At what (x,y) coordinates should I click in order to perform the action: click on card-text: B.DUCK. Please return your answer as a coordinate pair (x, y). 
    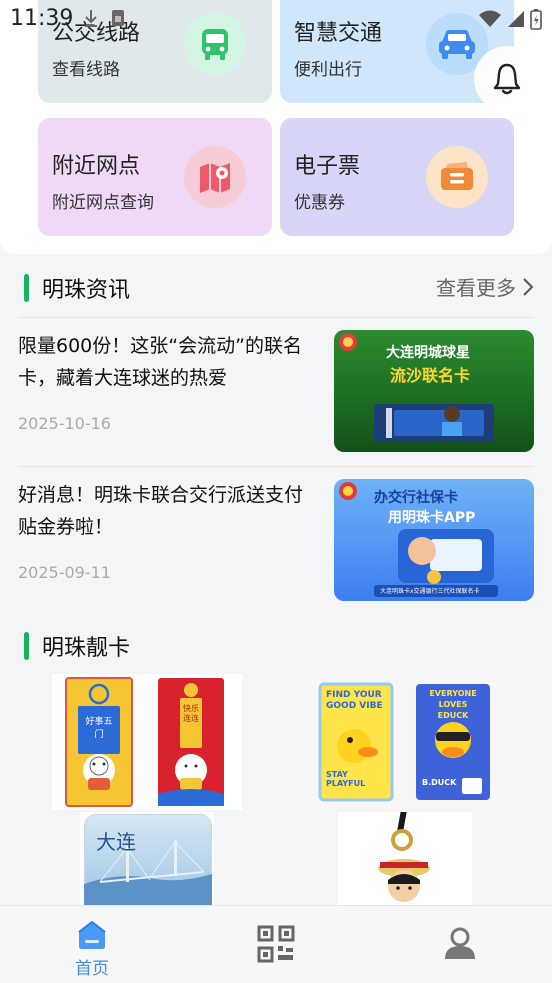
    Looking at the image, I should click on (439, 782).